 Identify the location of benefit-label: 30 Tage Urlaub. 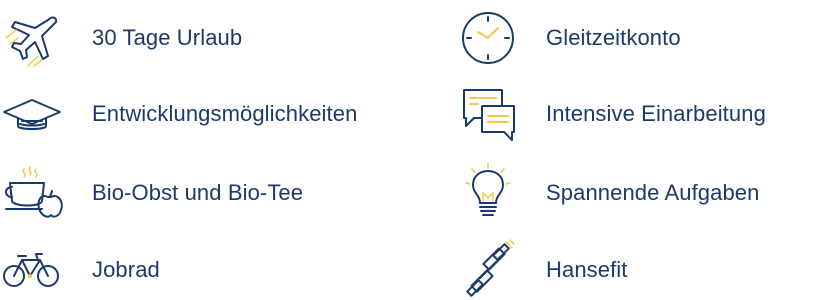
(167, 37).